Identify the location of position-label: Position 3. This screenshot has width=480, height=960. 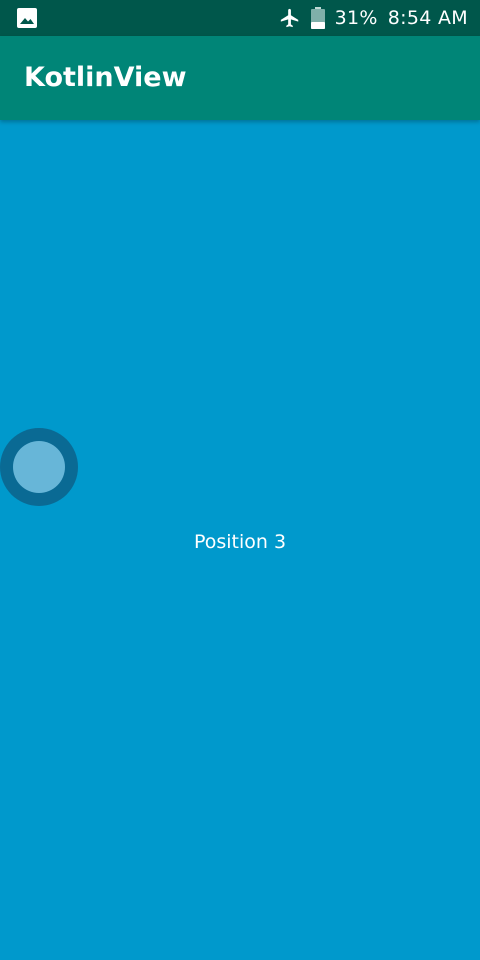
(240, 542).